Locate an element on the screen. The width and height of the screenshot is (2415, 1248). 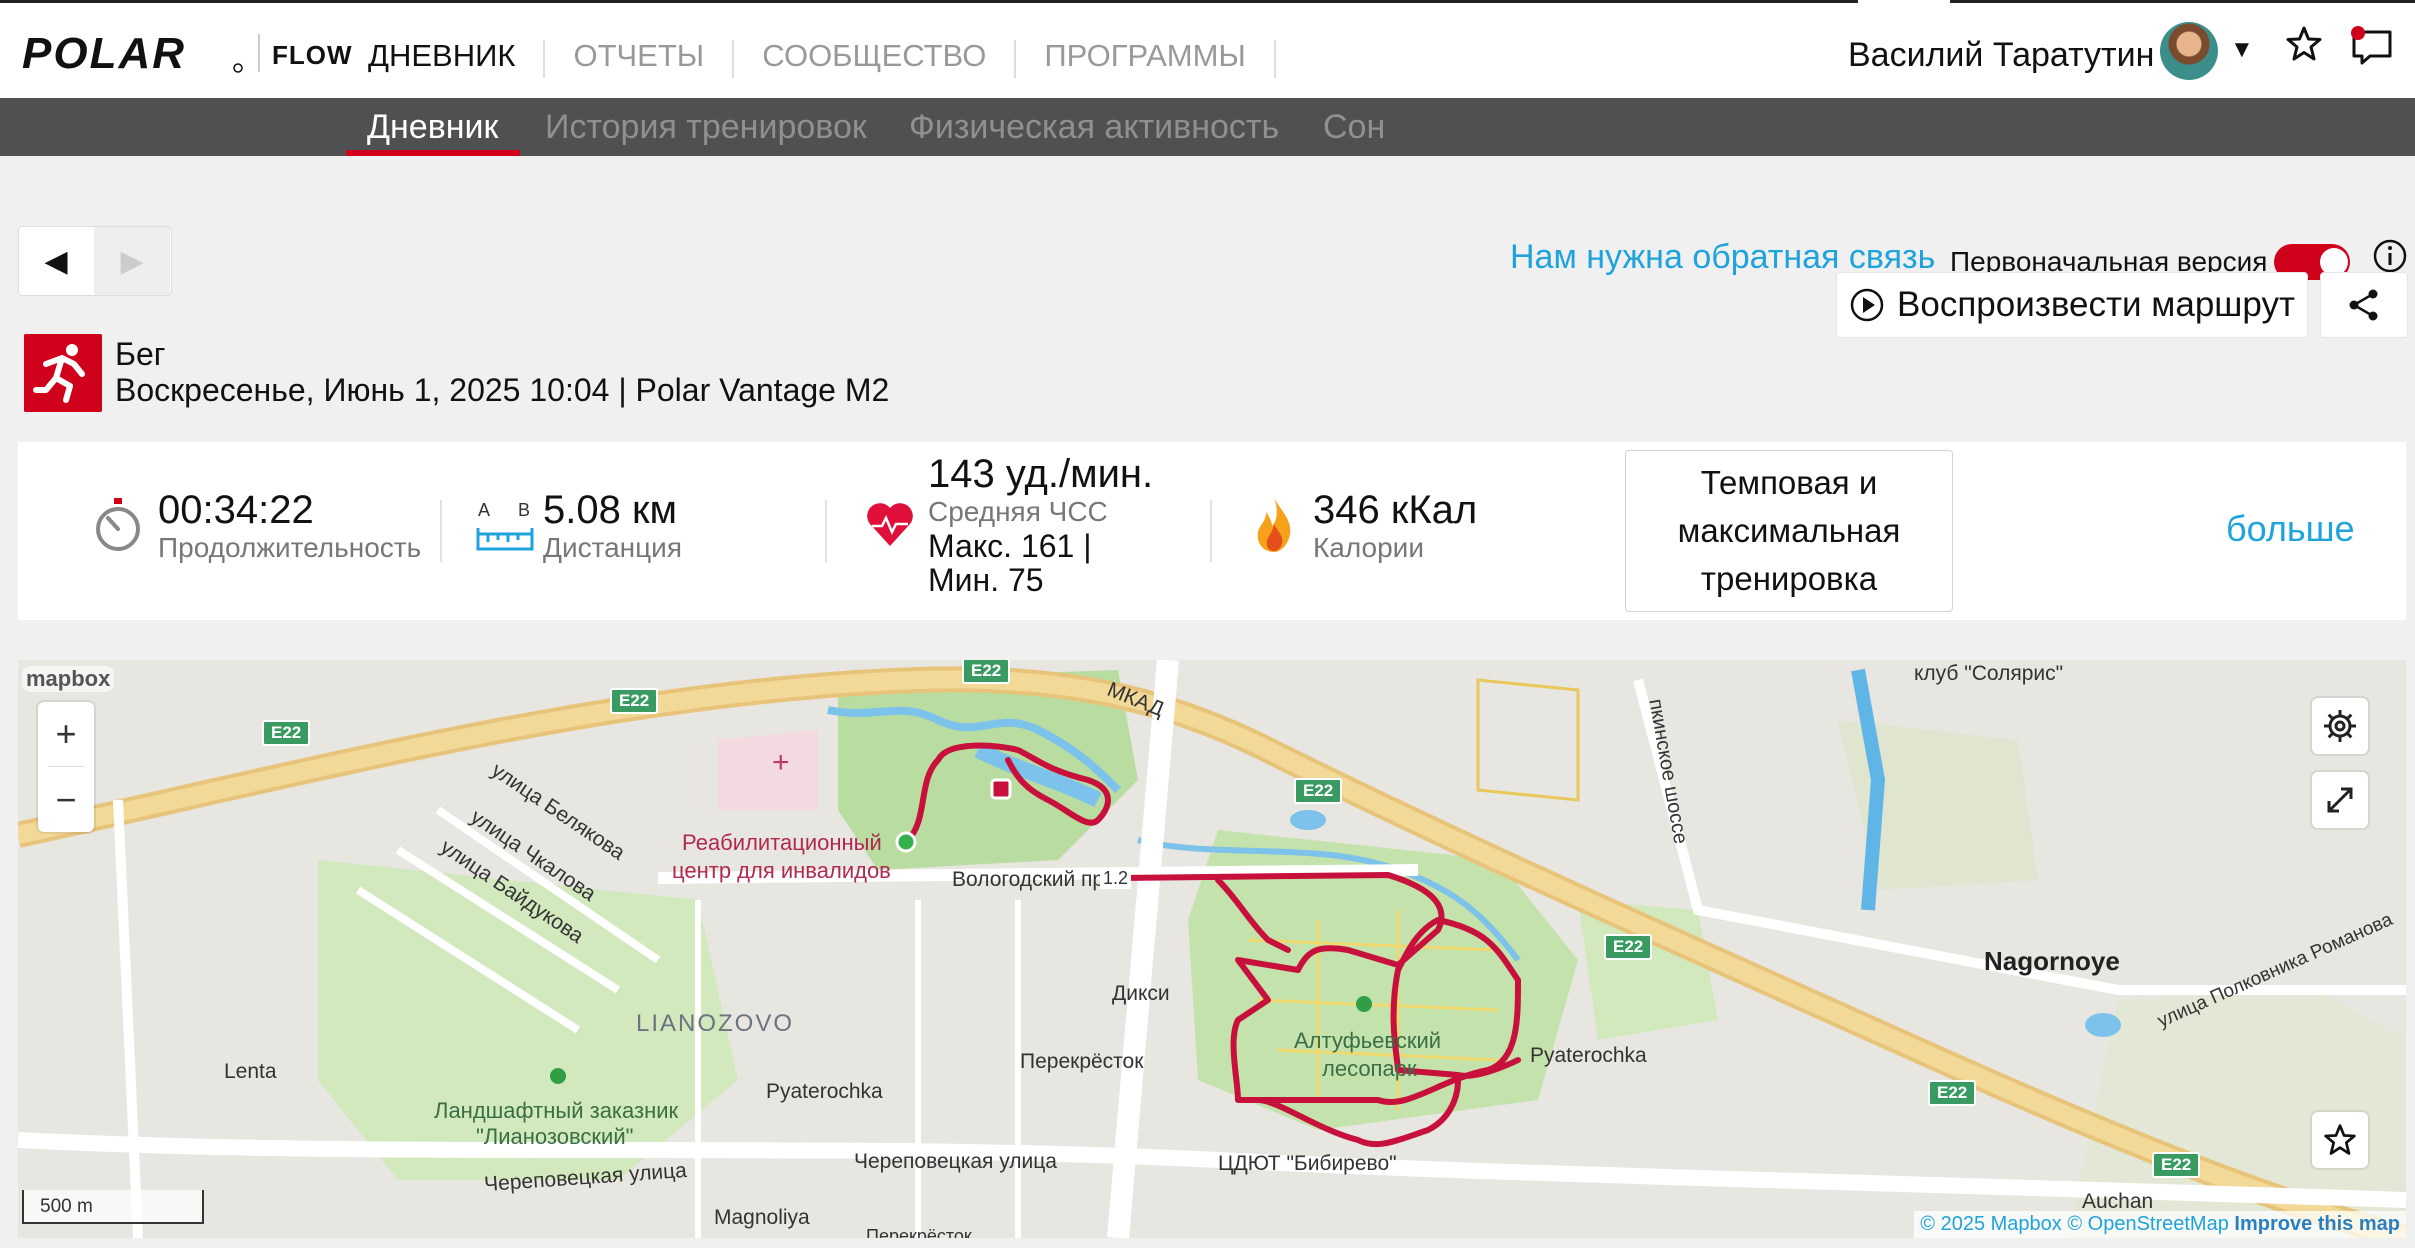
logo-separator is located at coordinates (259, 53).